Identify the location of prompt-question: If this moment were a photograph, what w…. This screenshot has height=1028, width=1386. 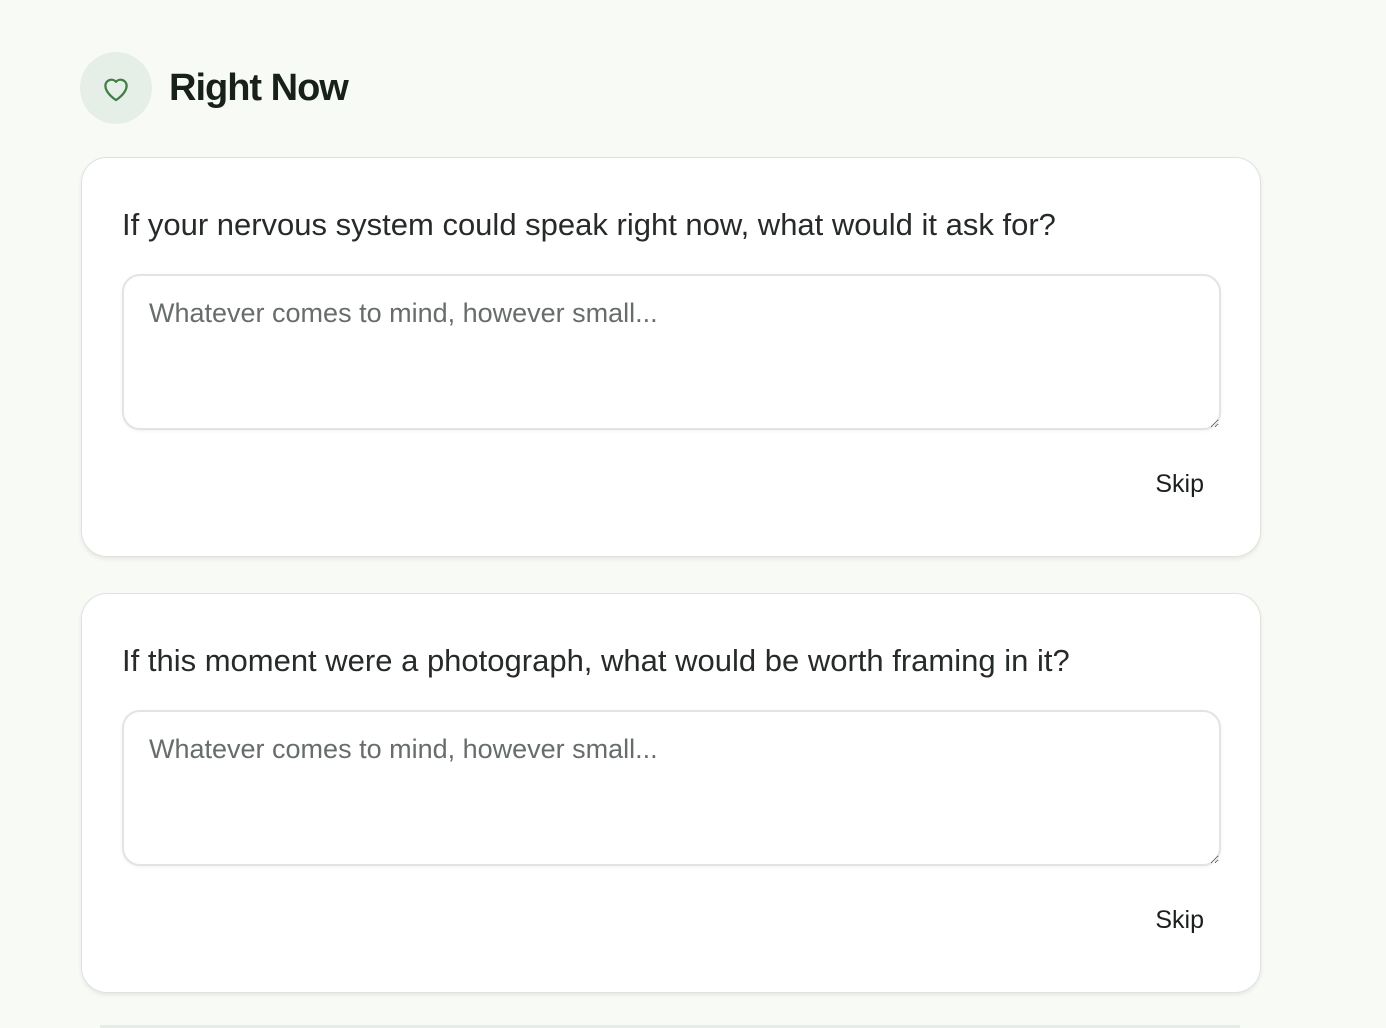
(596, 660).